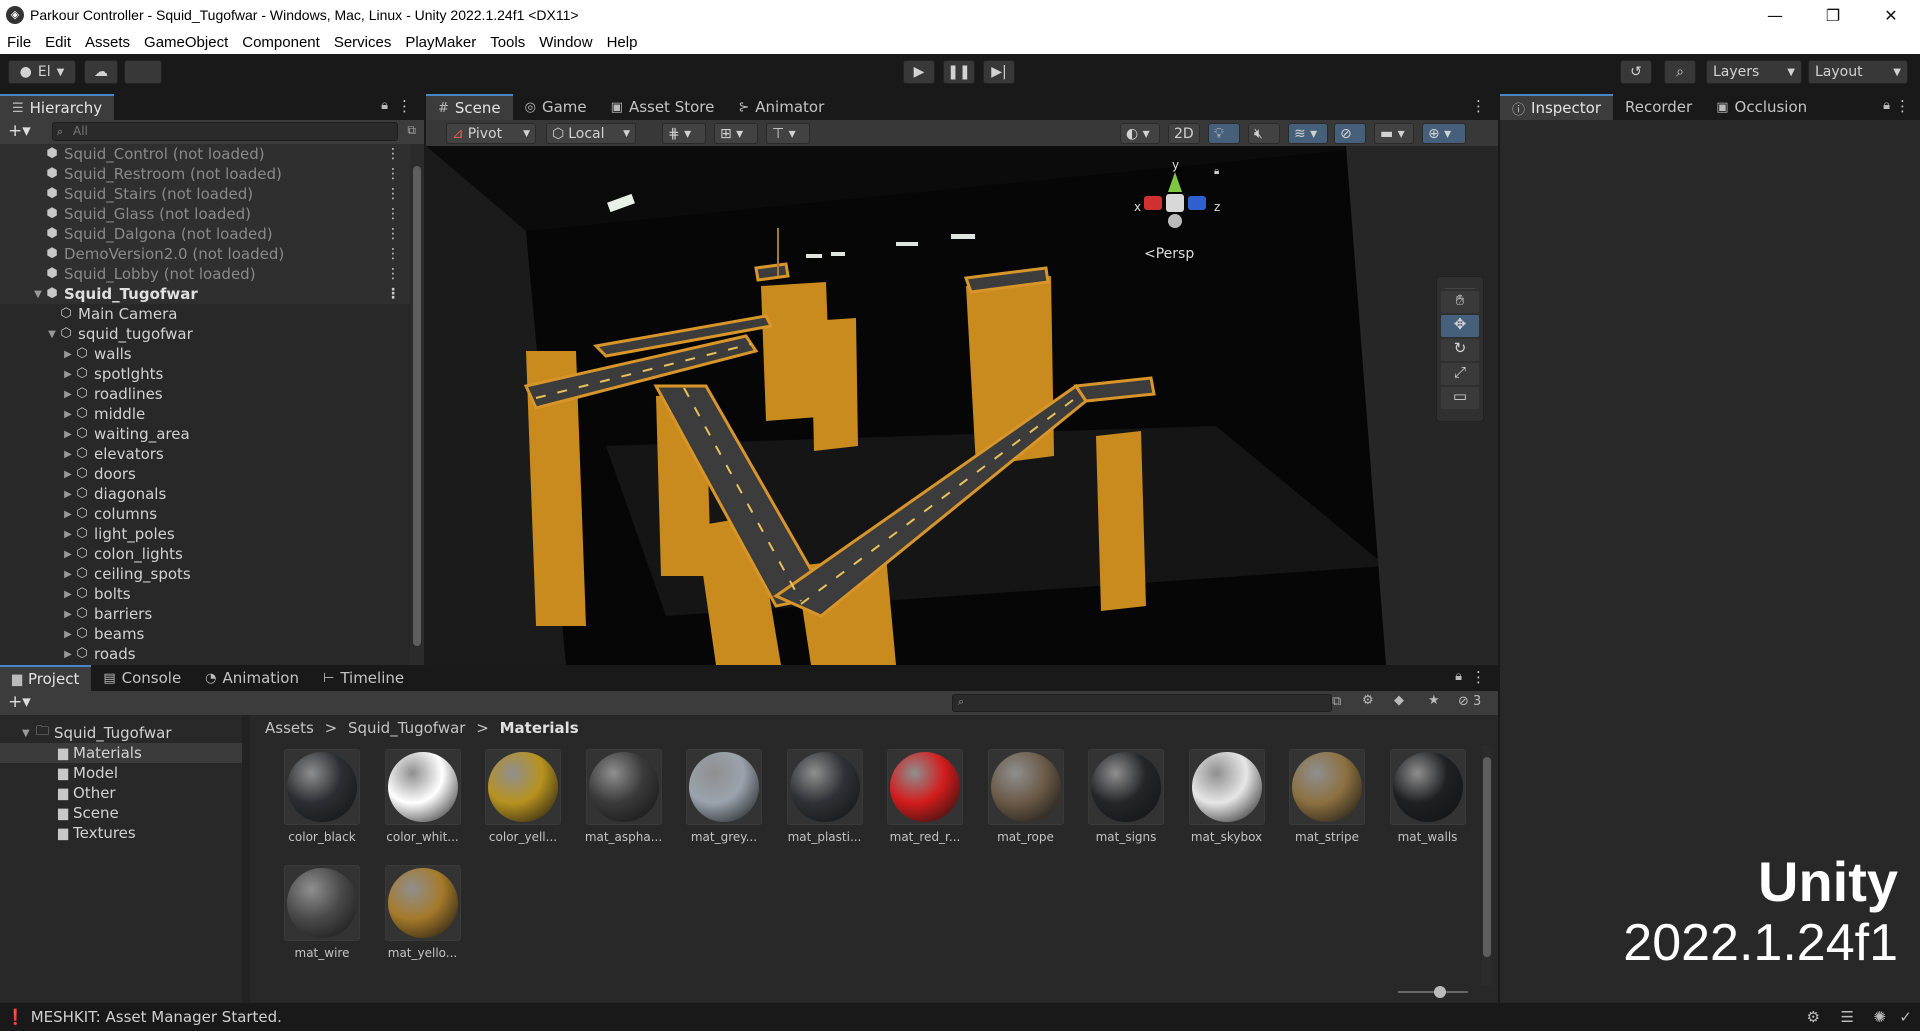 The image size is (1920, 1031). I want to click on hierarchy-scene-row: ▼ ⬢ Squid_Tugofwar ⋮, so click(205, 294).